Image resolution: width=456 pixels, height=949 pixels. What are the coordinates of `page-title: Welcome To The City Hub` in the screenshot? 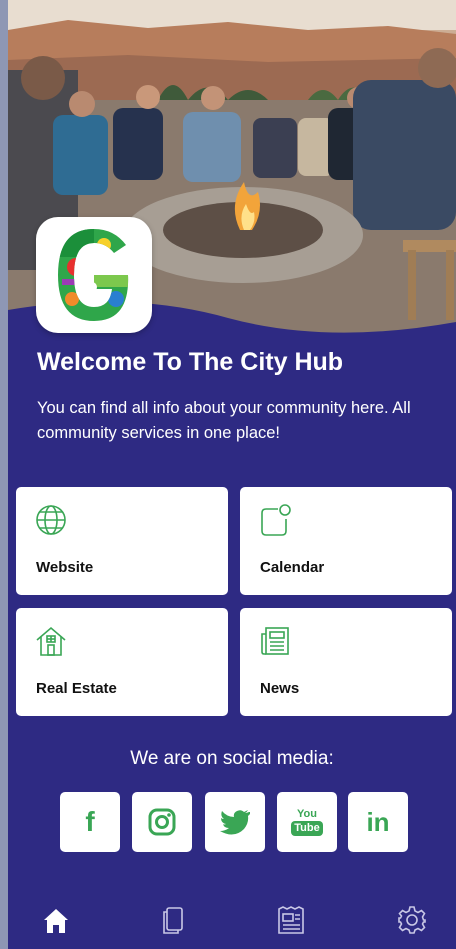 It's located at (190, 362).